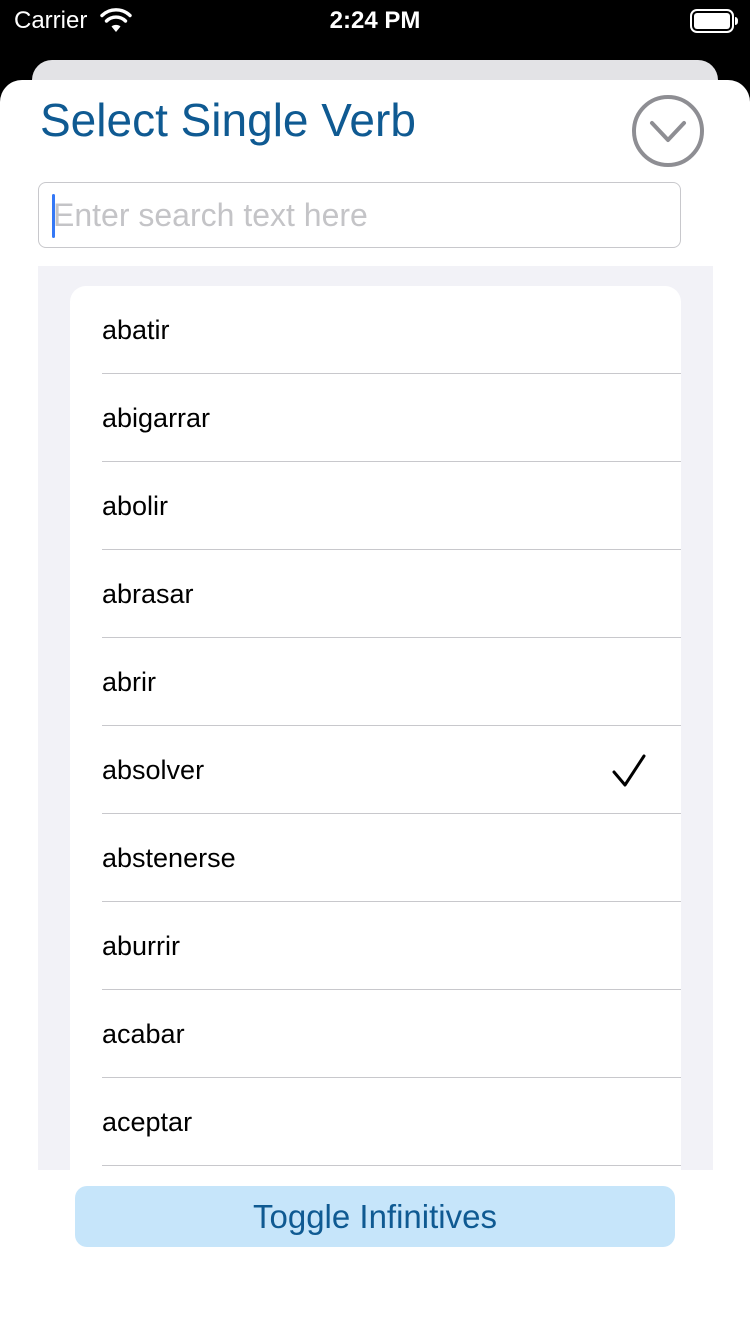 The height and width of the screenshot is (1334, 750). What do you see at coordinates (375, 594) in the screenshot?
I see `list-item: abrasar` at bounding box center [375, 594].